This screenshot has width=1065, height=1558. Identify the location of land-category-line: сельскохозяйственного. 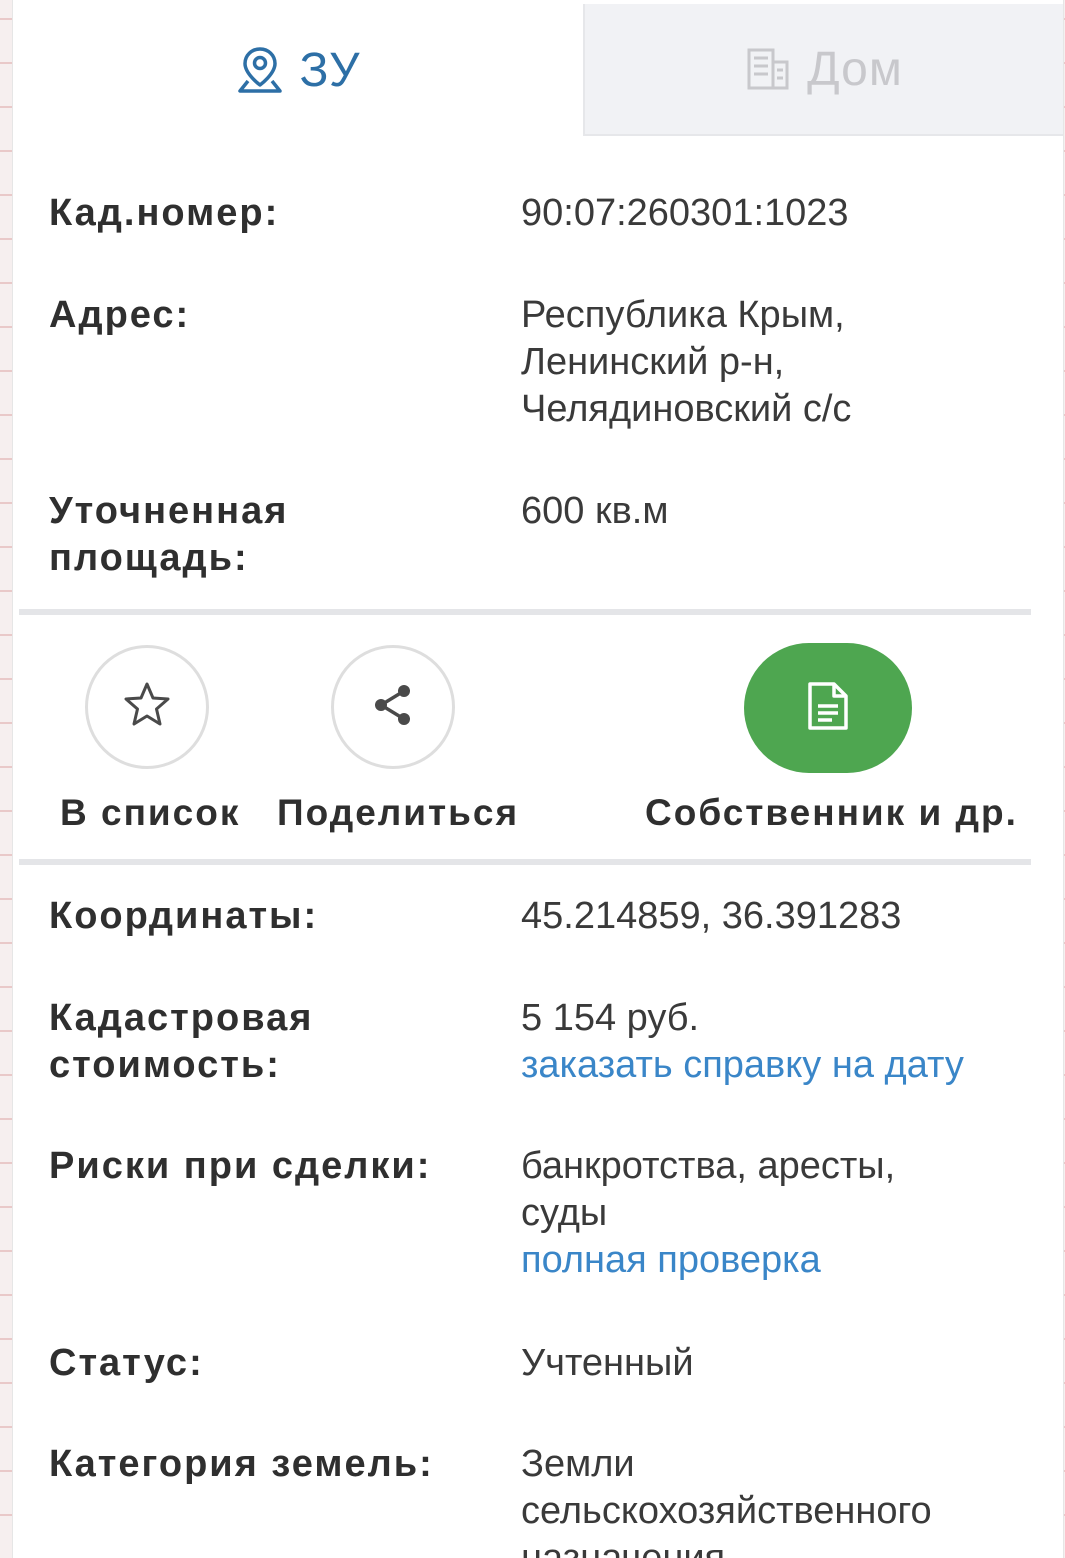
(726, 1511).